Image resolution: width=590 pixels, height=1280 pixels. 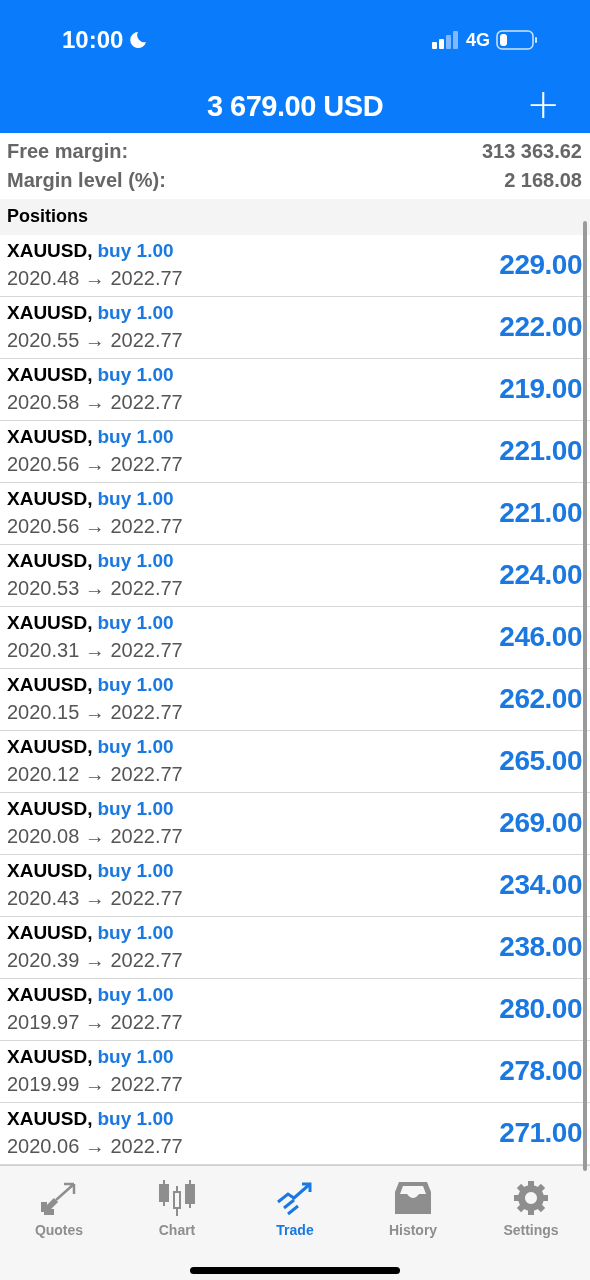 I want to click on candlestick-icon, so click(x=177, y=1197).